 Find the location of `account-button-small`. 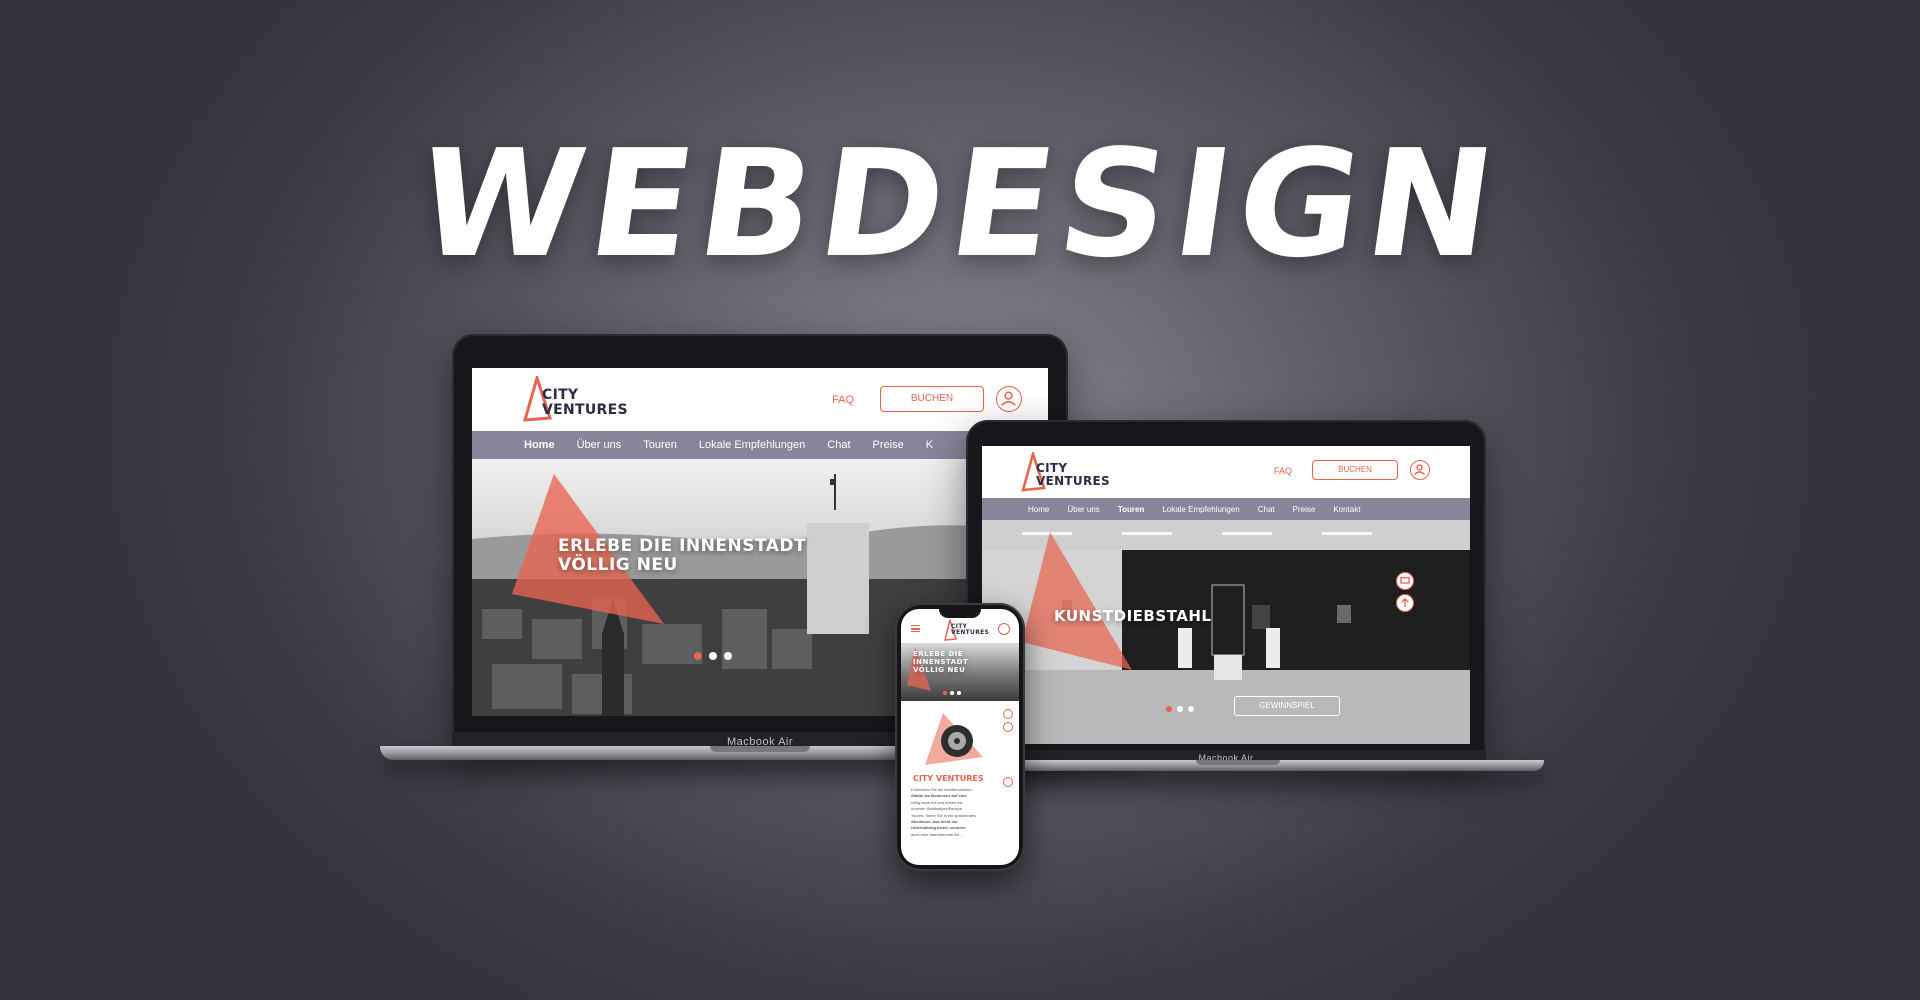

account-button-small is located at coordinates (1420, 470).